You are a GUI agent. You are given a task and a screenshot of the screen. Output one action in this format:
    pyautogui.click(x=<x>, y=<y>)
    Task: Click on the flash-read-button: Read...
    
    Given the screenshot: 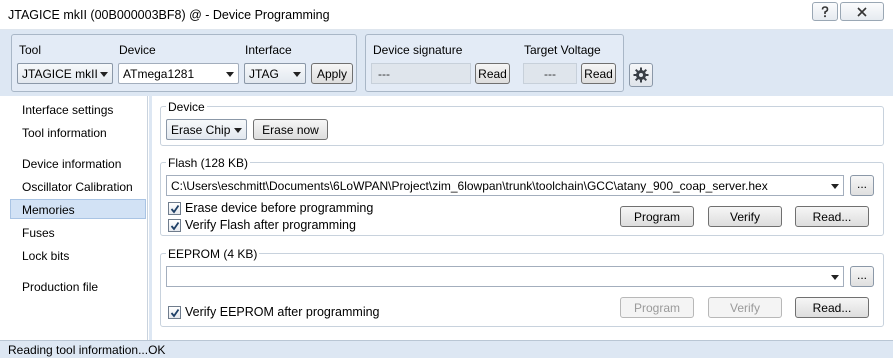 What is the action you would take?
    pyautogui.click(x=832, y=216)
    